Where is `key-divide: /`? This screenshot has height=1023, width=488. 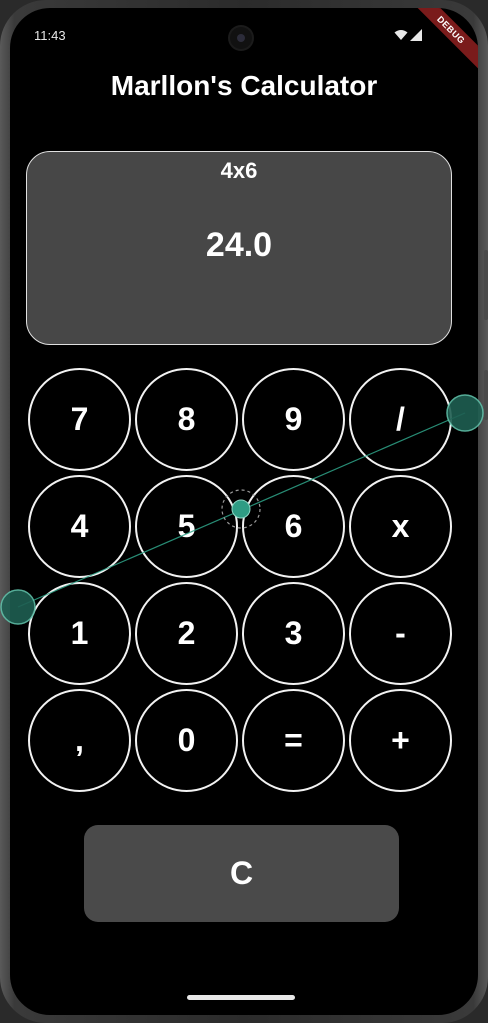
key-divide: / is located at coordinates (400, 419).